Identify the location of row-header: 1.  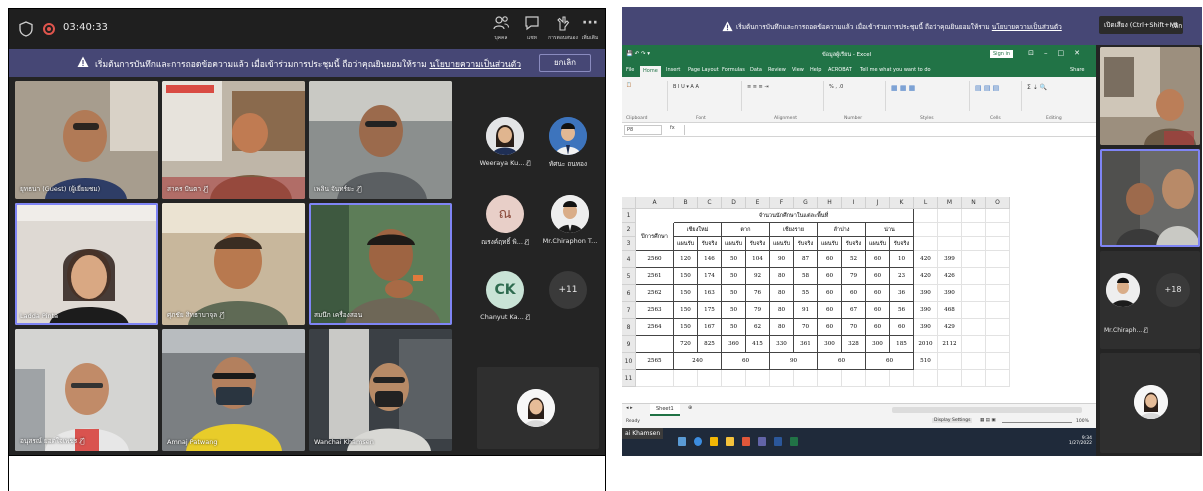
(629, 216).